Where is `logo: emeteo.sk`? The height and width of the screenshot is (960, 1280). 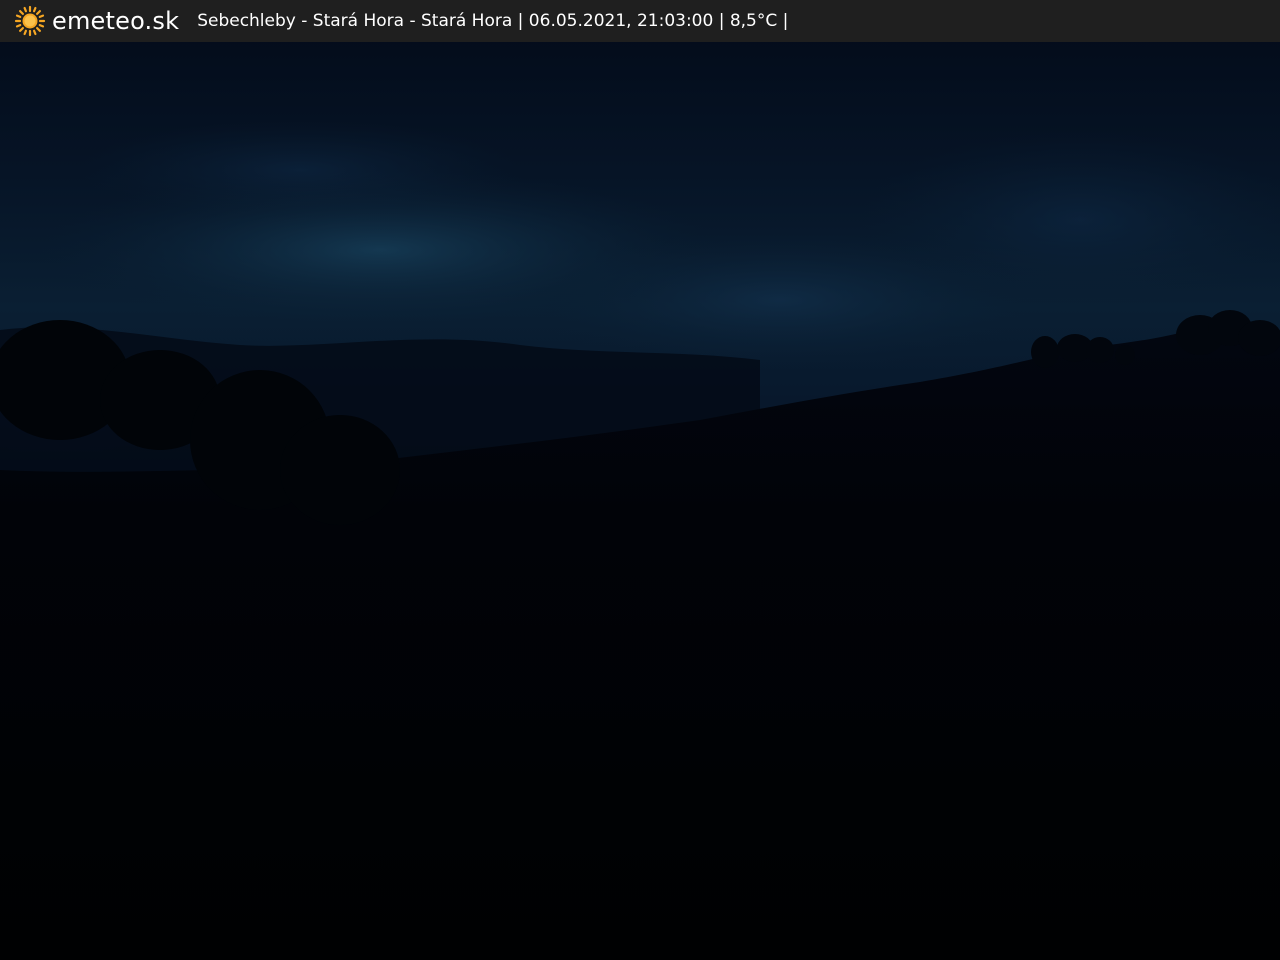
logo: emeteo.sk is located at coordinates (96, 21).